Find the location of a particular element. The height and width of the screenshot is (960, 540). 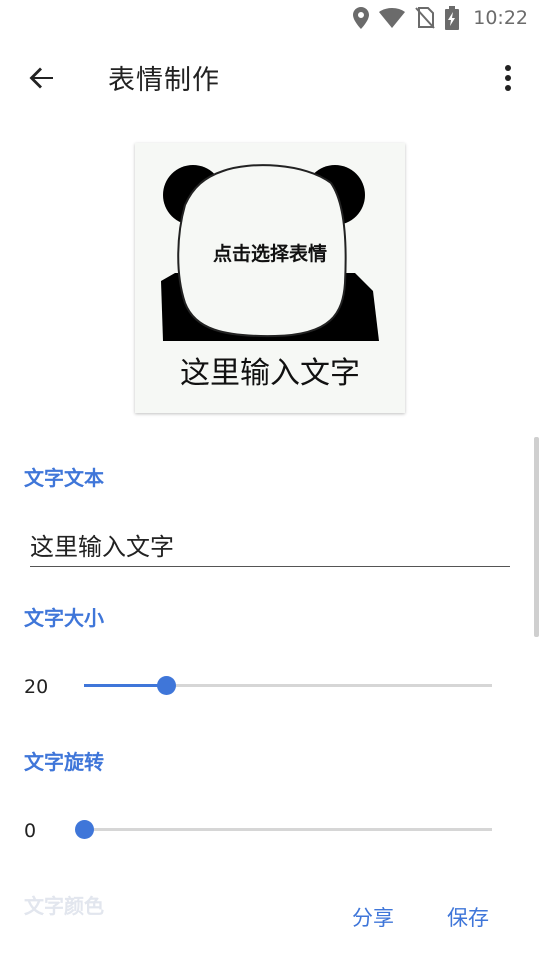

select-meme-hint: 点击选择表情 is located at coordinates (269, 254).